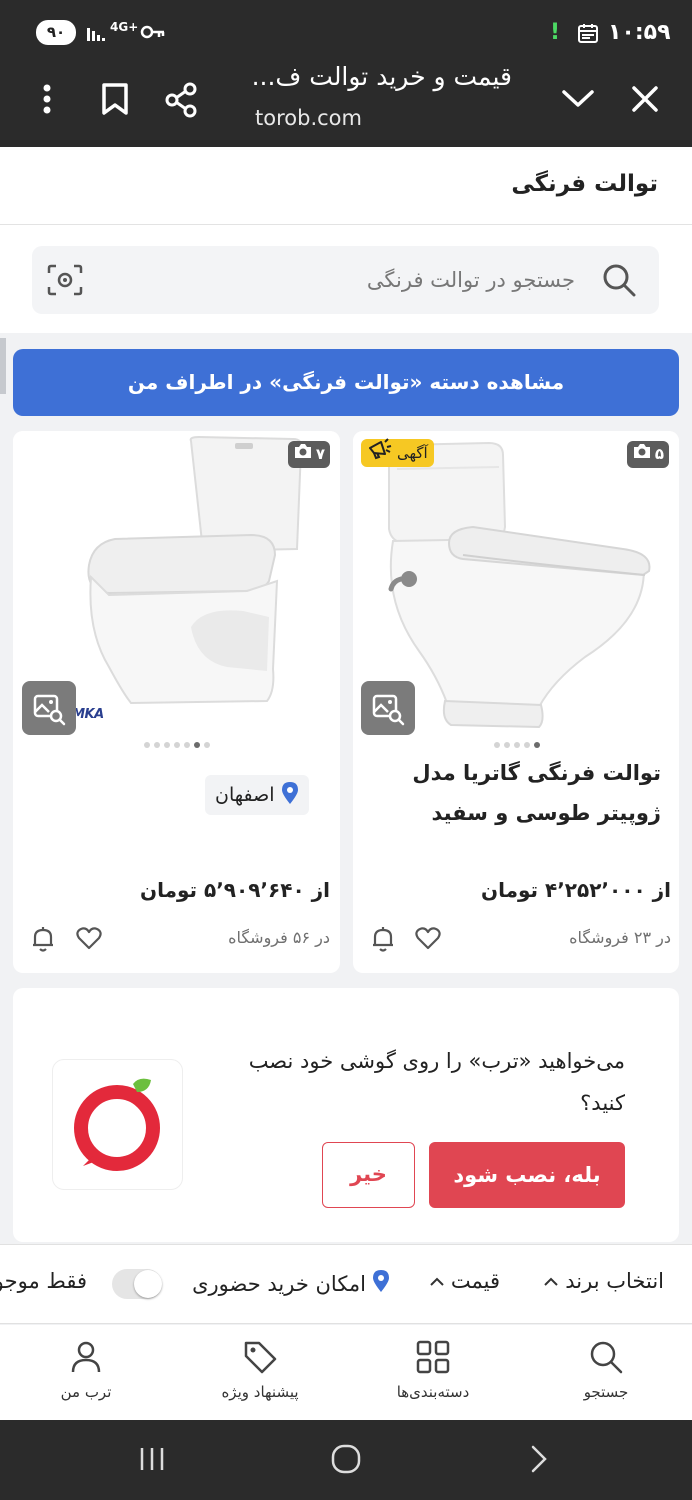 The height and width of the screenshot is (1500, 692). Describe the element at coordinates (639, 32) in the screenshot. I see `clock: ۱۰:۵۹` at that location.